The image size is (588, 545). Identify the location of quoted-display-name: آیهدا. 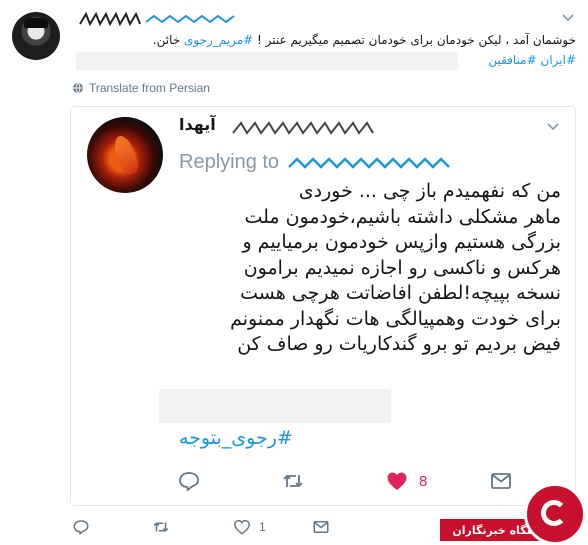
(197, 124).